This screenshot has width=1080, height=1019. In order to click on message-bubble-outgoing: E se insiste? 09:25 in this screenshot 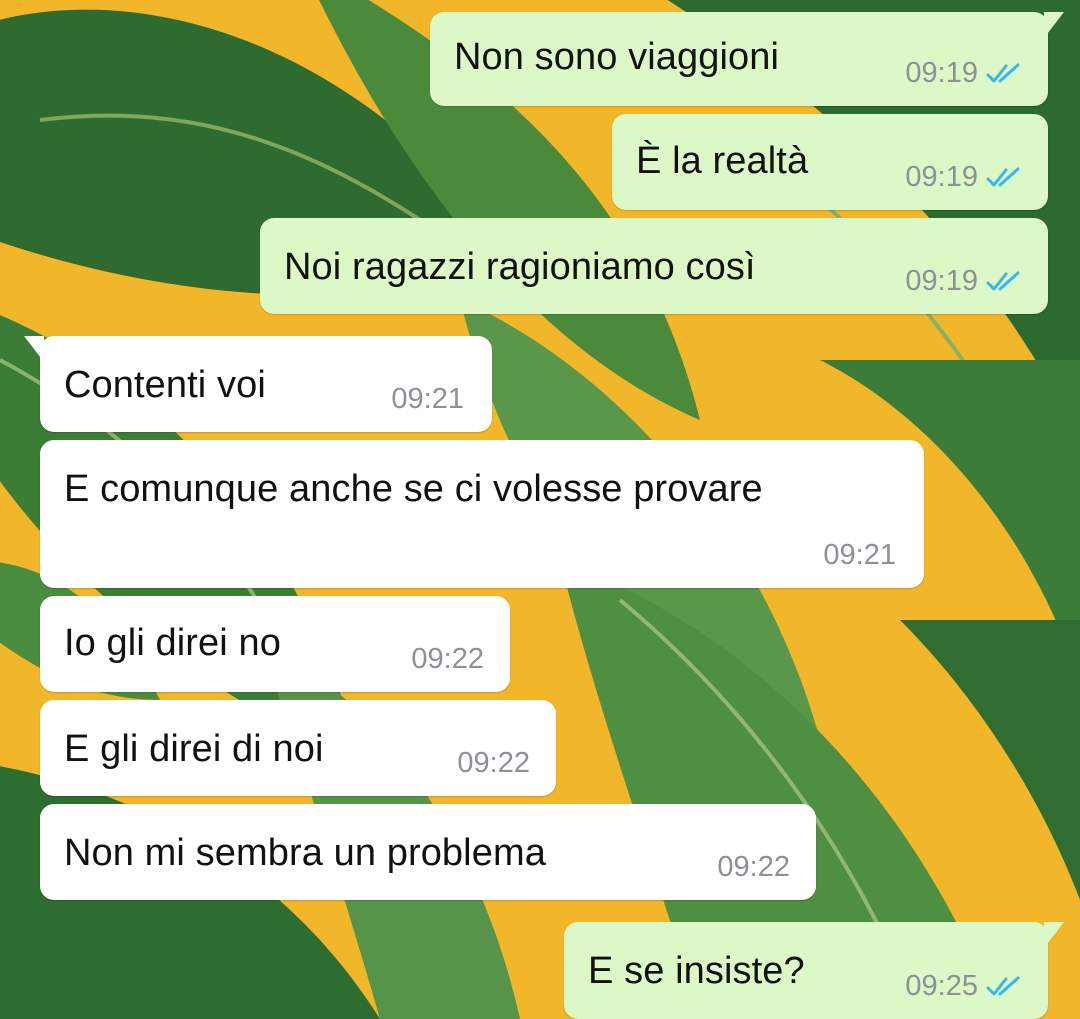, I will do `click(814, 970)`.